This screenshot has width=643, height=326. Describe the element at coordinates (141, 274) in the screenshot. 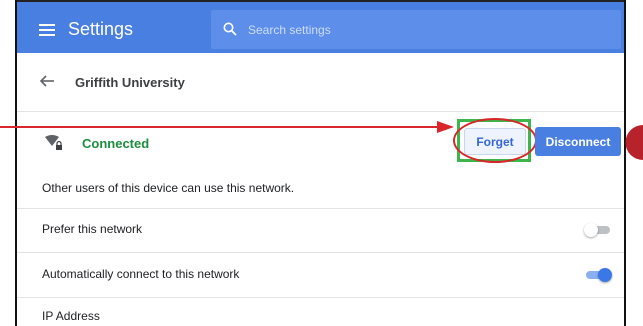

I see `auto-connect-label: Automatically connect to this network` at that location.